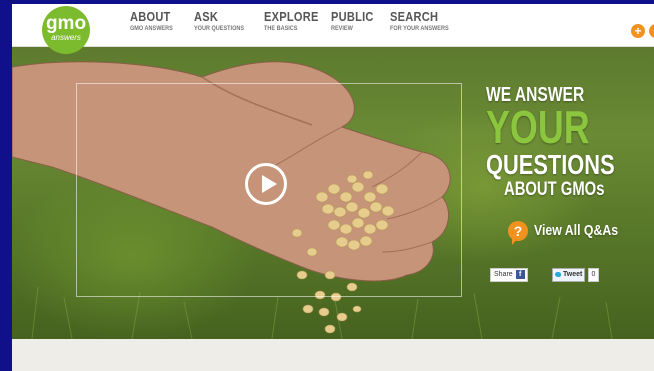 This screenshot has height=371, width=654. What do you see at coordinates (573, 274) in the screenshot?
I see `tweet-label: Tweet` at bounding box center [573, 274].